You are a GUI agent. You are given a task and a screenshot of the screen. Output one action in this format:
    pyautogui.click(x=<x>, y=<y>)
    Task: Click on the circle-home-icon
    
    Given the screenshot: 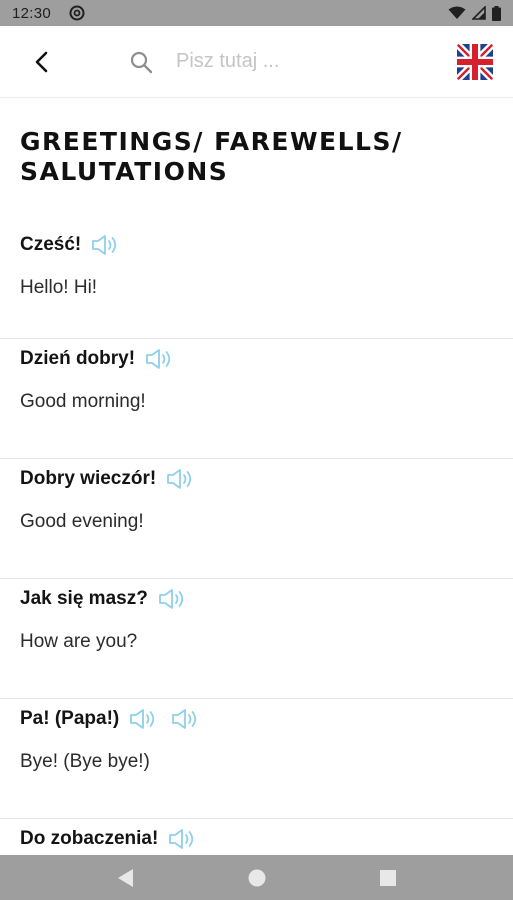 What is the action you would take?
    pyautogui.click(x=256, y=877)
    